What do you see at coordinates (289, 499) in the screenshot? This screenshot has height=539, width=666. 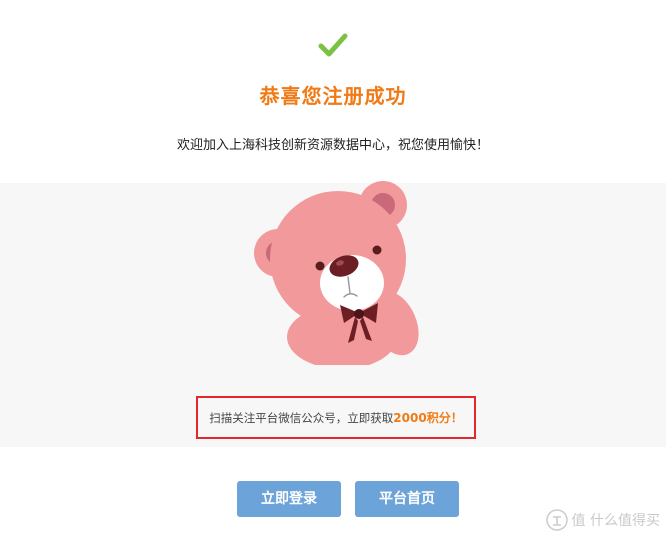 I see `login-now-button: 立即登录` at bounding box center [289, 499].